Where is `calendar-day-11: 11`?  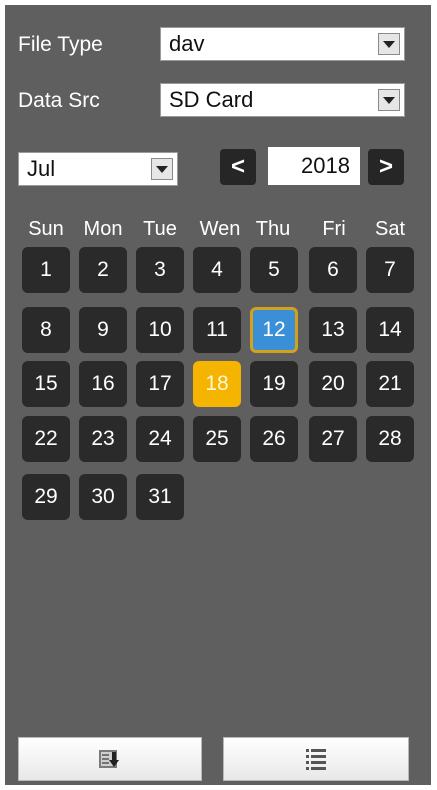
calendar-day-11: 11 is located at coordinates (217, 330).